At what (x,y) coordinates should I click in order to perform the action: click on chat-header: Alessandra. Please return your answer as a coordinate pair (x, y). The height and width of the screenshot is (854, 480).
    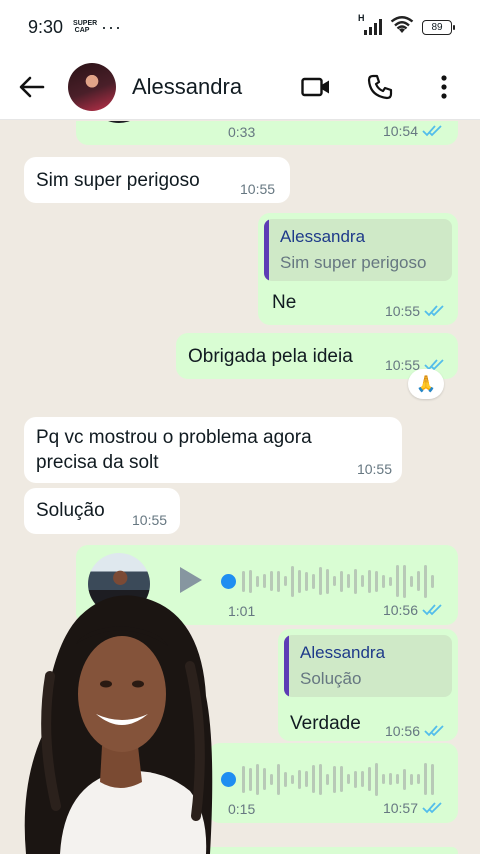
    Looking at the image, I should click on (240, 87).